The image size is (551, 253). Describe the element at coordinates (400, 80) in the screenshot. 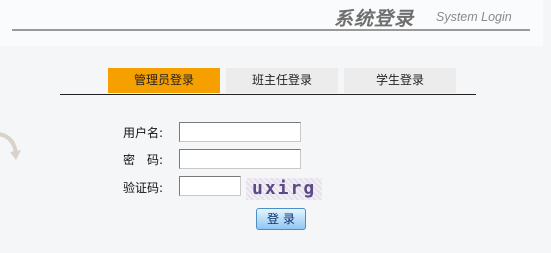

I see `tab-student-login: 学生登录` at that location.